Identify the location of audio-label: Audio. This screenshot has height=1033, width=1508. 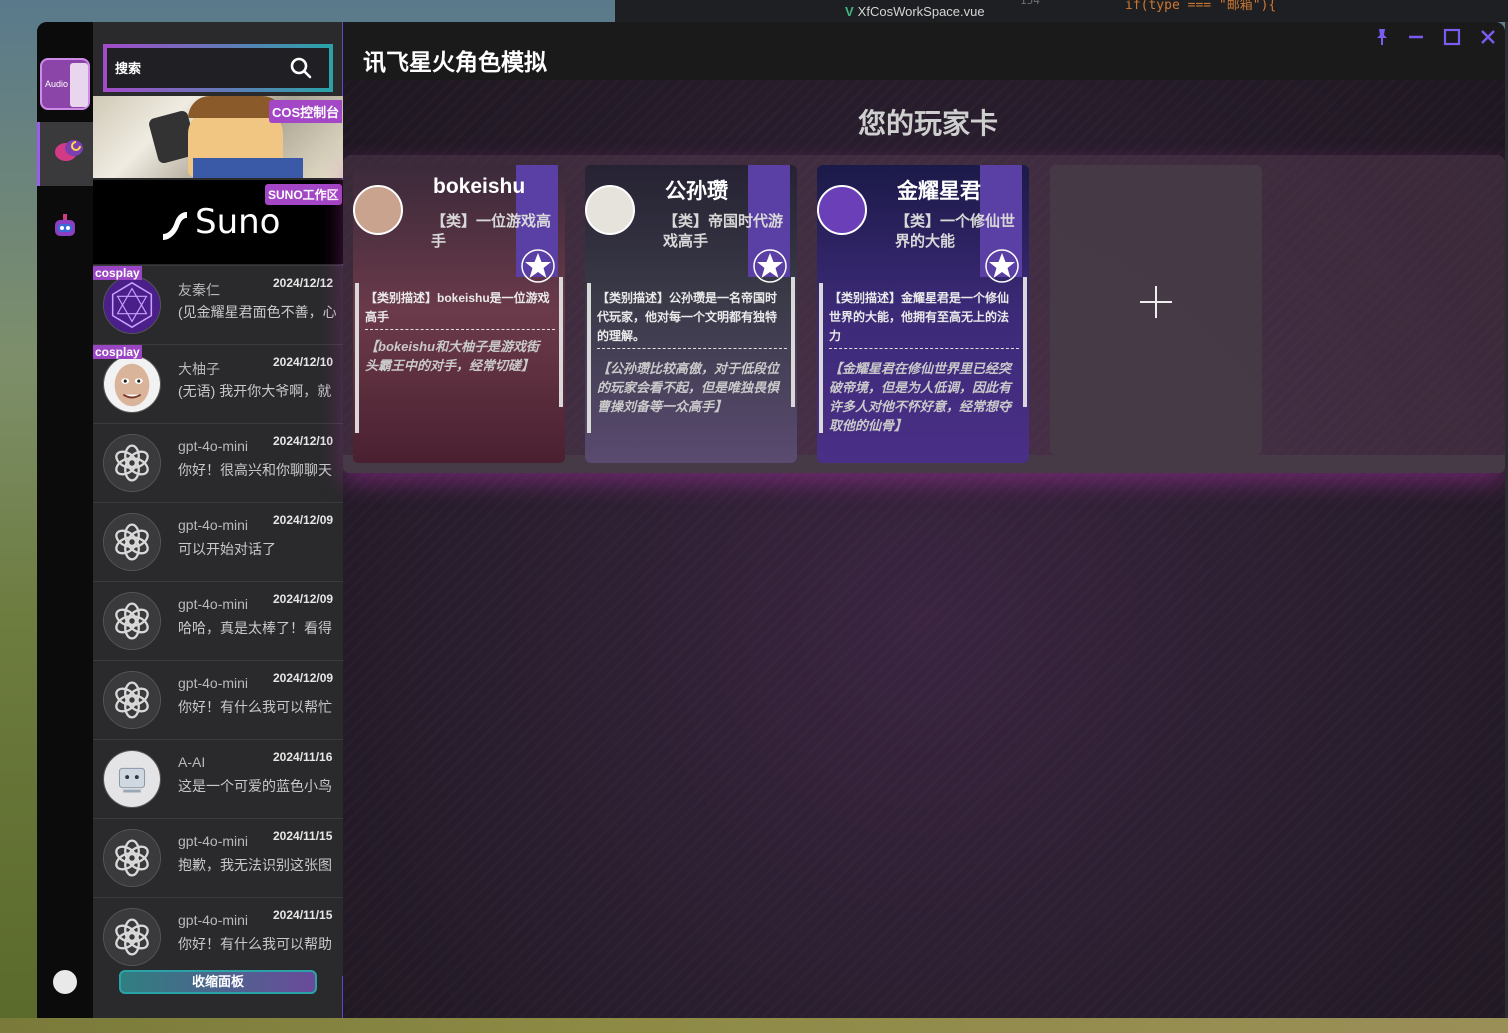
(57, 84).